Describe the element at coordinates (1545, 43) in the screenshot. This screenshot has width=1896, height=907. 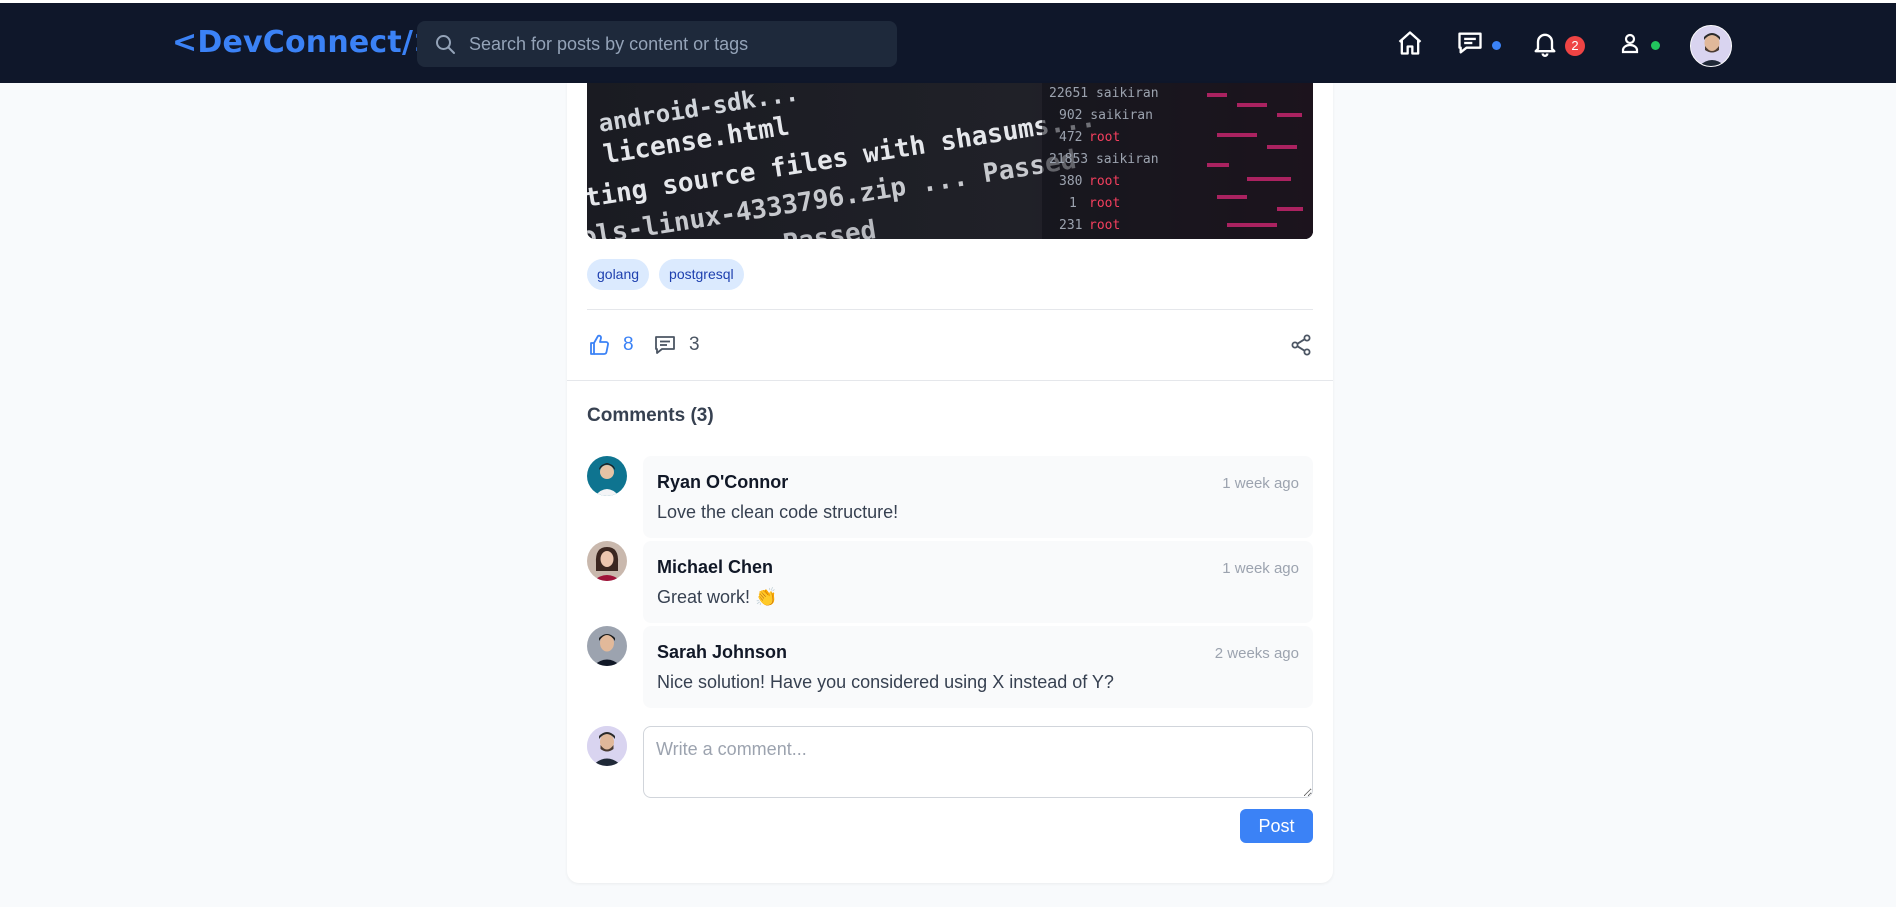
I see `bell-icon` at that location.